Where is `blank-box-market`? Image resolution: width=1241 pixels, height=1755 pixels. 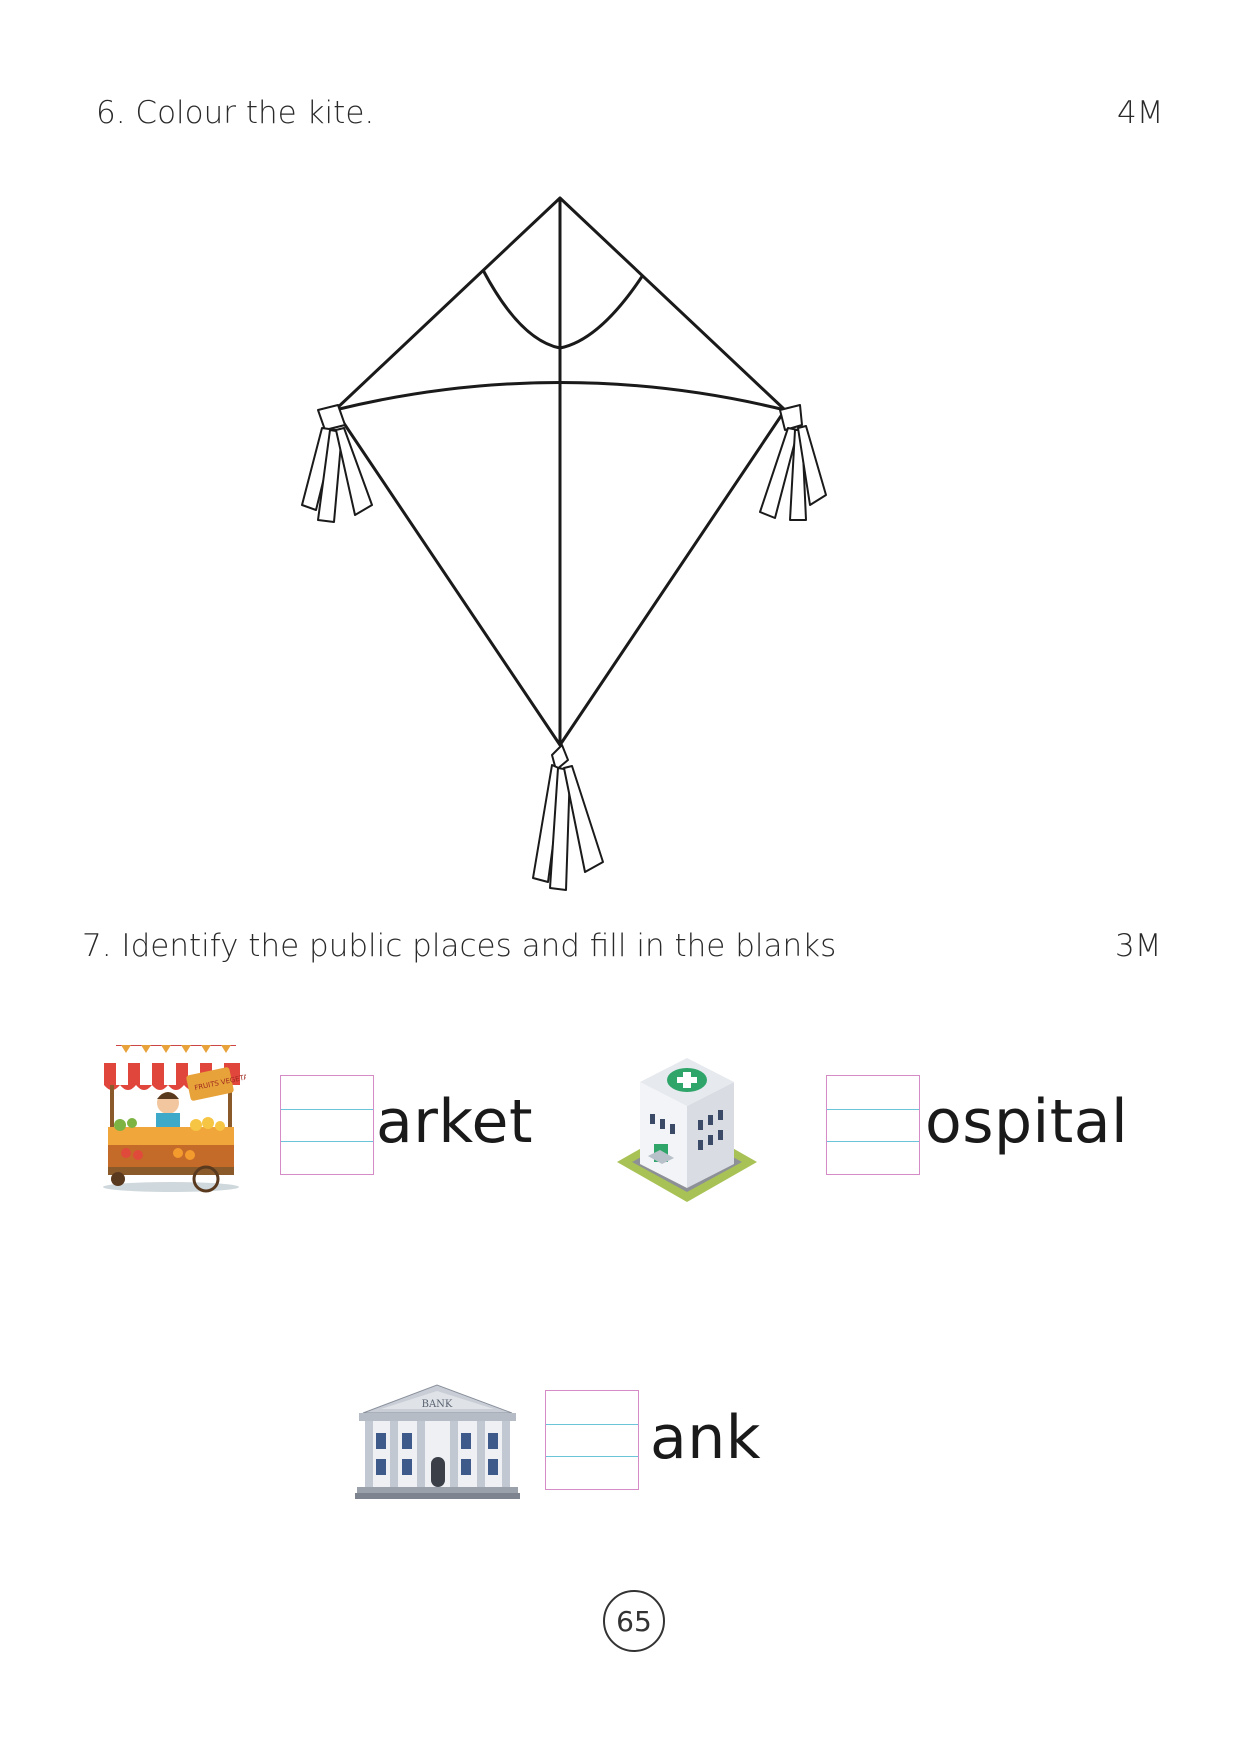 blank-box-market is located at coordinates (327, 1125).